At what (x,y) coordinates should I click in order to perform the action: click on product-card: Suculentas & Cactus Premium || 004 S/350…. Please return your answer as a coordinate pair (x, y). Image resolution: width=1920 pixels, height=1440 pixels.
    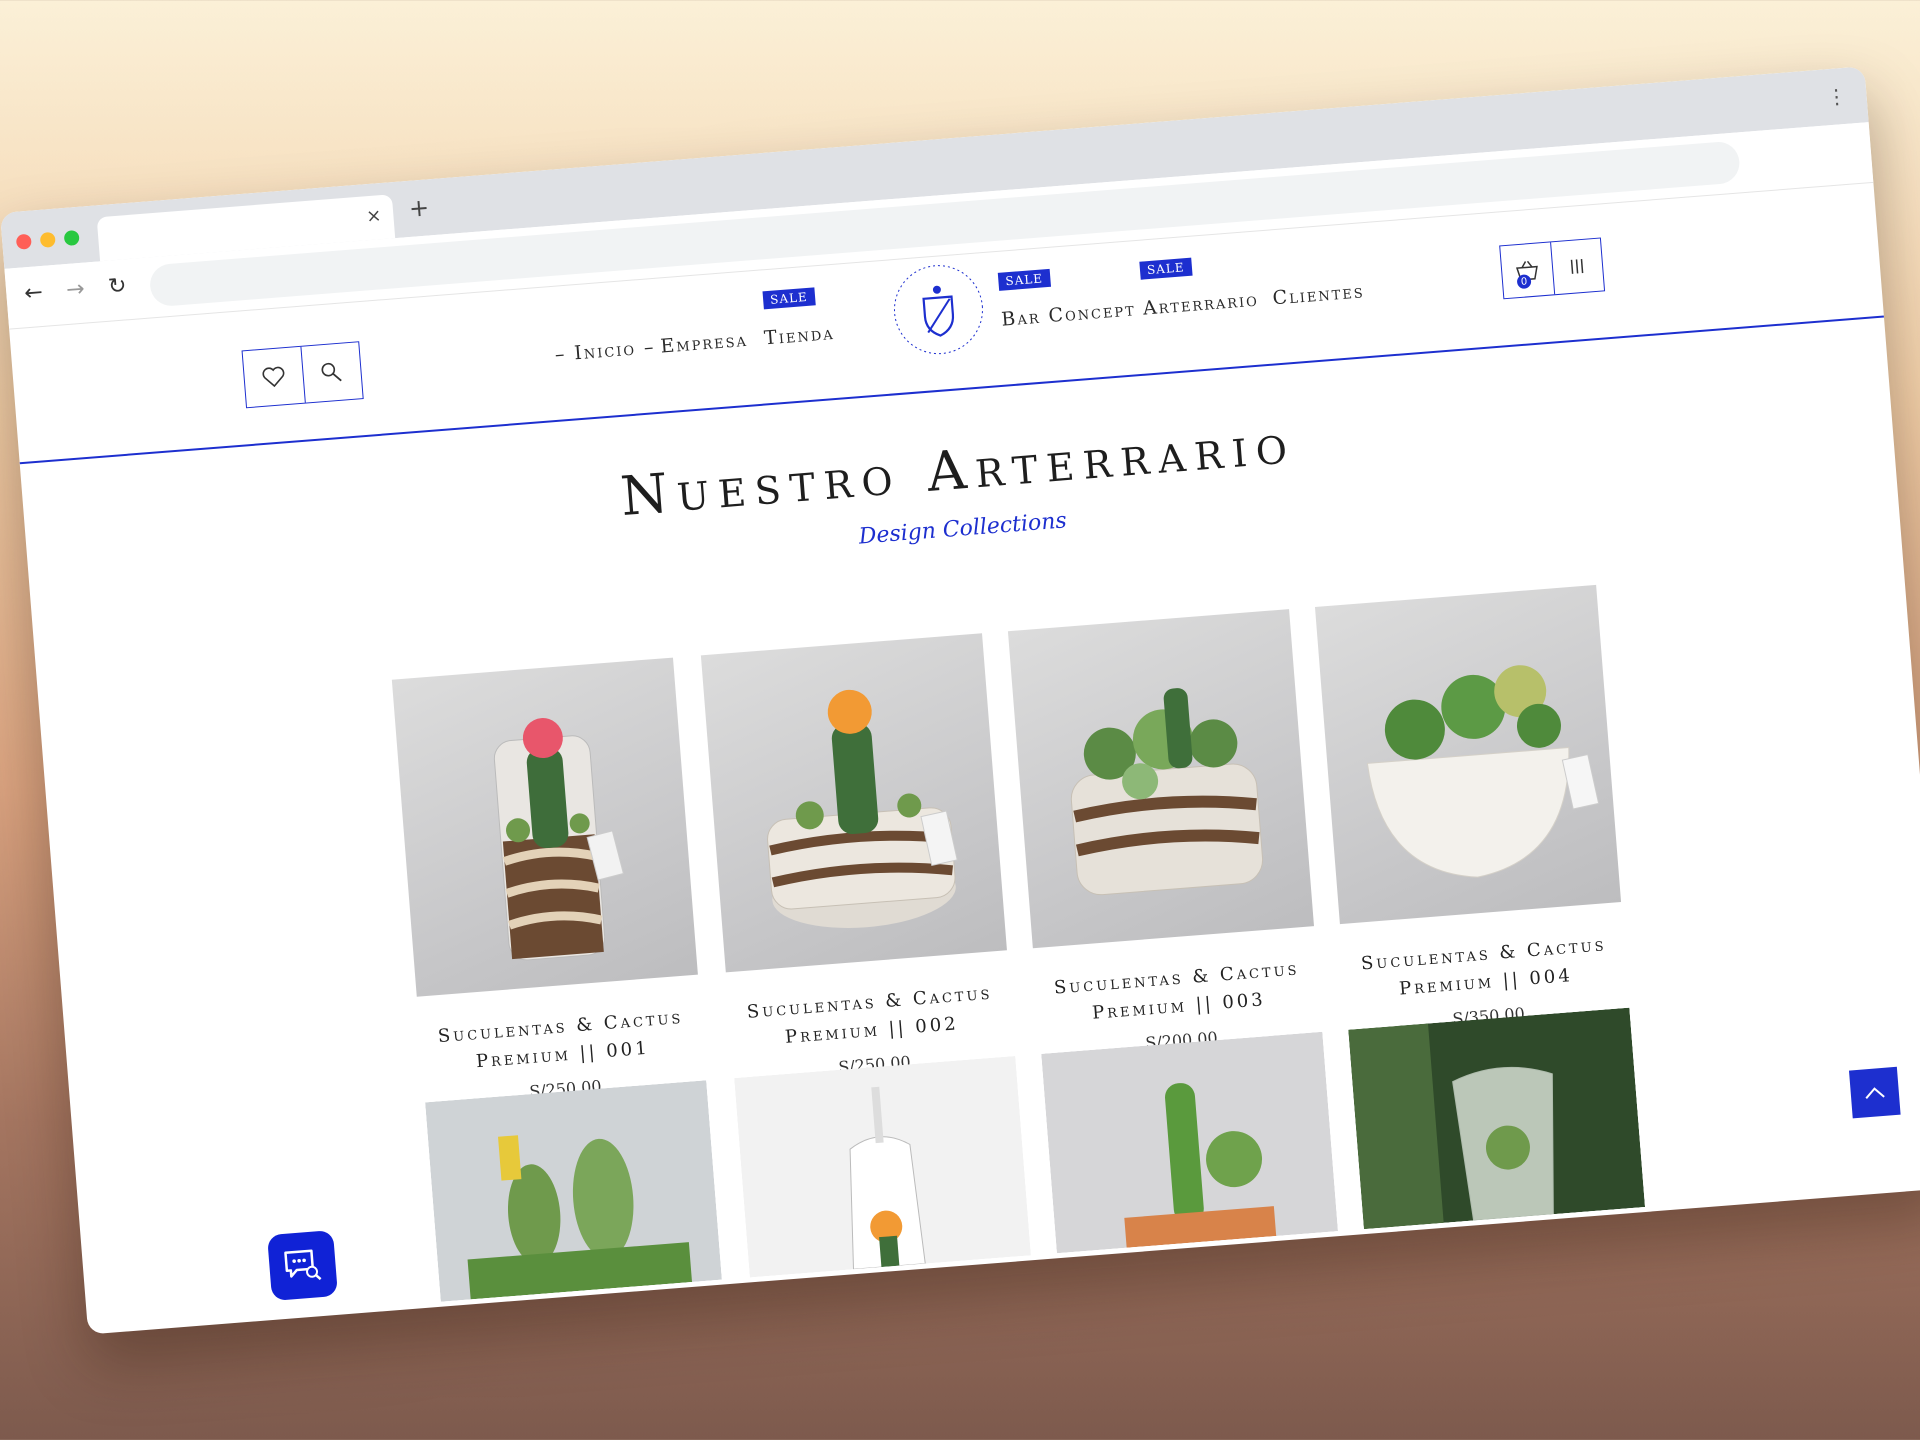
    Looking at the image, I should click on (1472, 810).